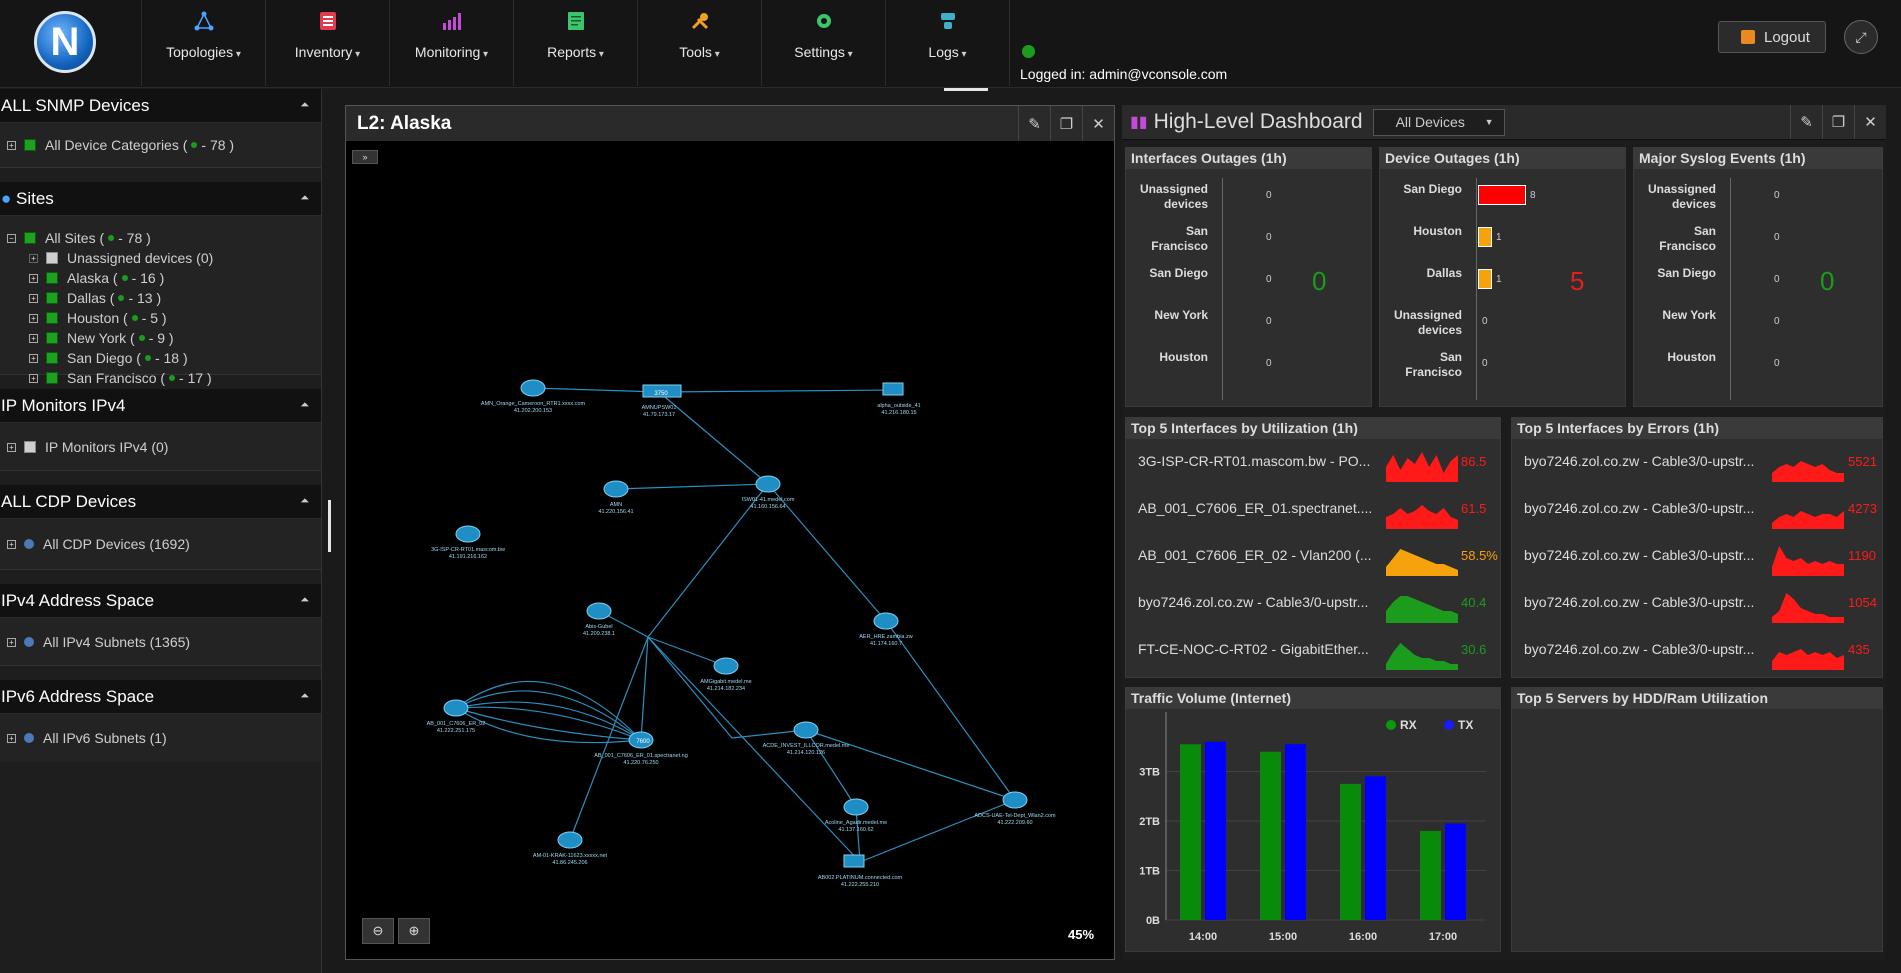  What do you see at coordinates (160, 738) in the screenshot?
I see `tree-item-ipv6-subnets: + All IPv6 Subnets (1)` at bounding box center [160, 738].